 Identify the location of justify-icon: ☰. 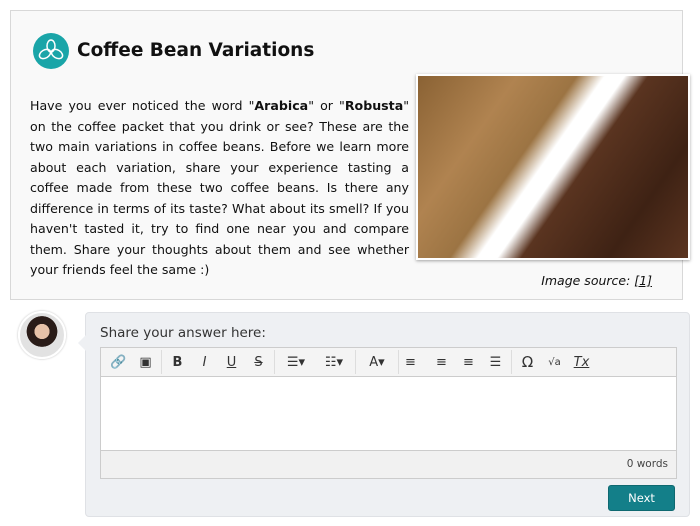
(495, 362).